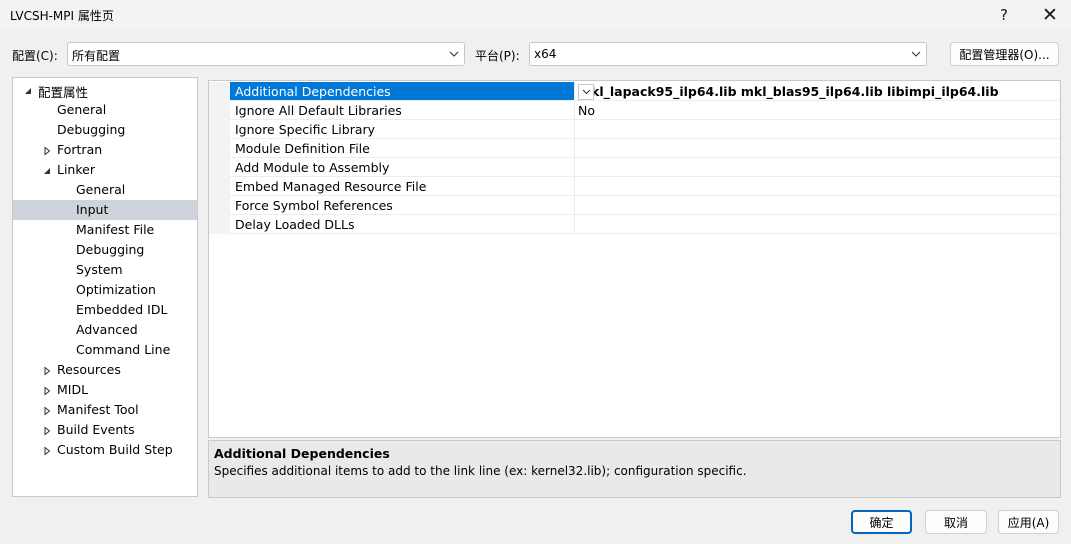  I want to click on platform-label: 平台(P):, so click(497, 56).